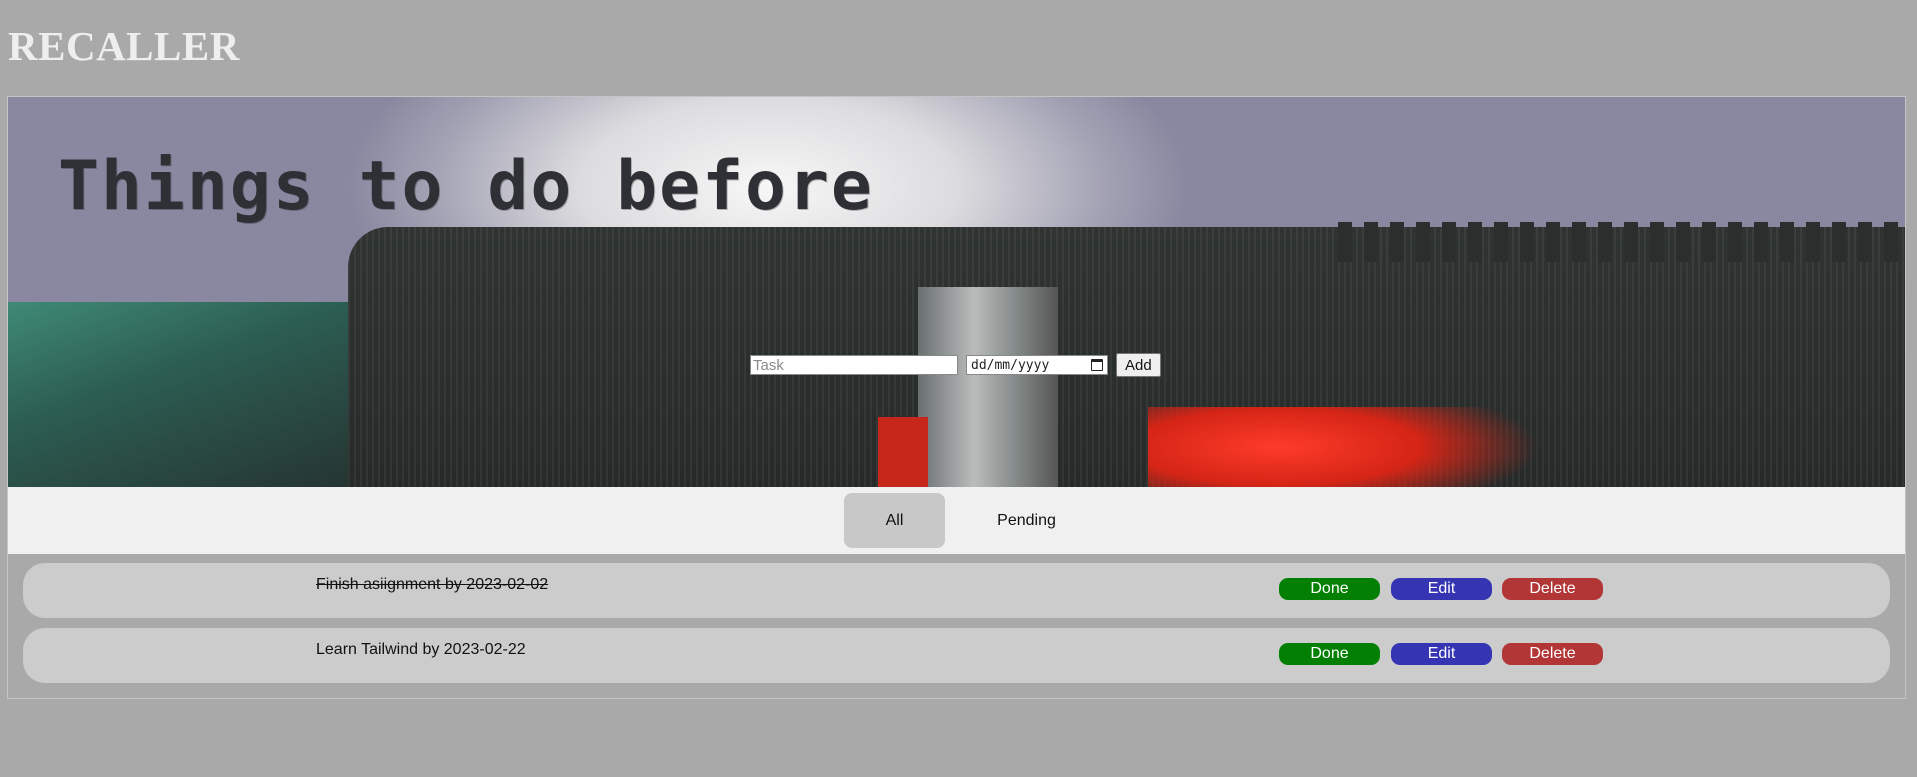 Image resolution: width=1917 pixels, height=777 pixels. I want to click on filter-tab-all: All, so click(894, 520).